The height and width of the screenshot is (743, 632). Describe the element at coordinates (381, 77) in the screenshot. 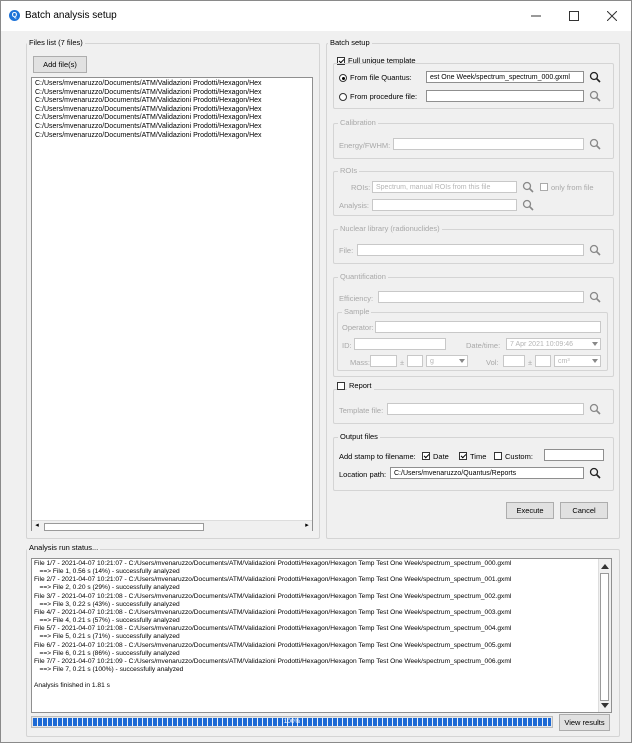

I see `from-file-quantus-label: From file Quantus:` at that location.